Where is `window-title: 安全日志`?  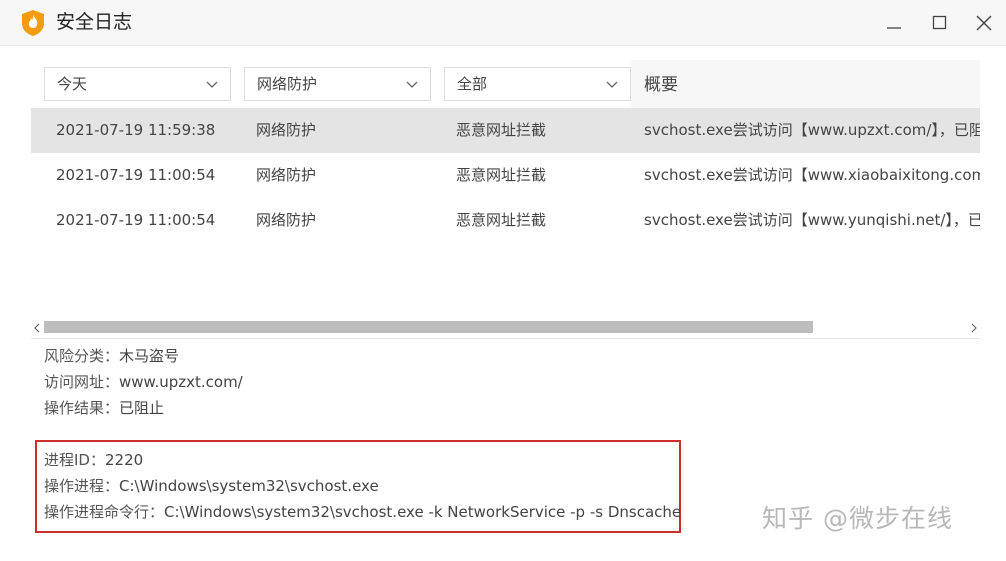
window-title: 安全日志 is located at coordinates (94, 22).